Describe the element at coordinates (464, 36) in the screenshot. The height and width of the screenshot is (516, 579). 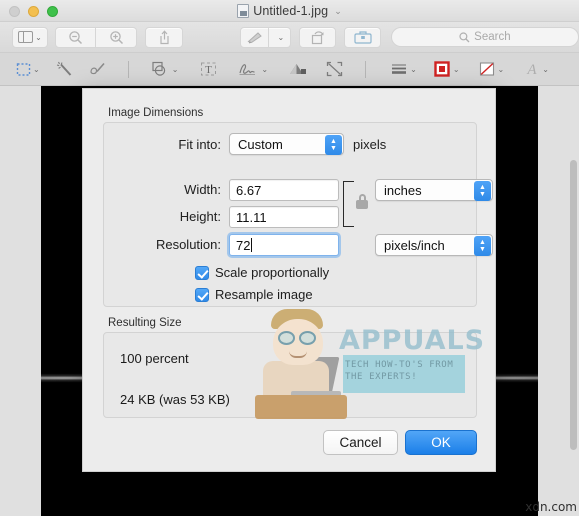
I see `search-icon` at that location.